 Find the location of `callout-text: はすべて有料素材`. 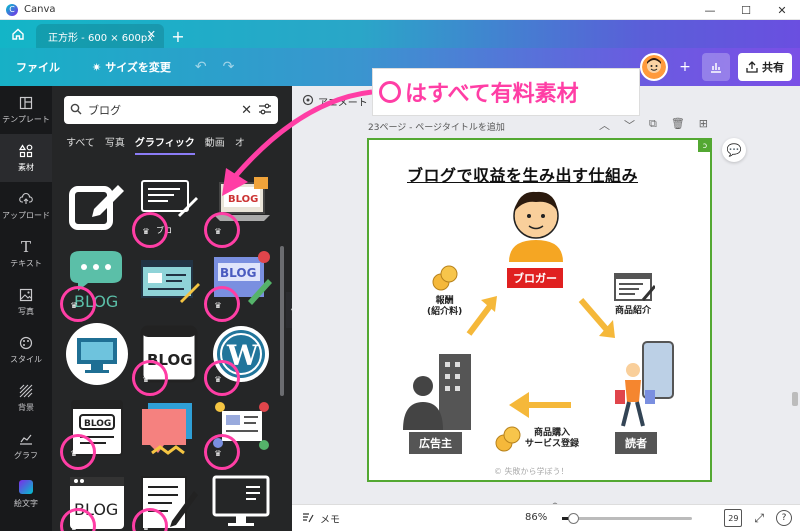

callout-text: はすべて有料素材 is located at coordinates (492, 94).